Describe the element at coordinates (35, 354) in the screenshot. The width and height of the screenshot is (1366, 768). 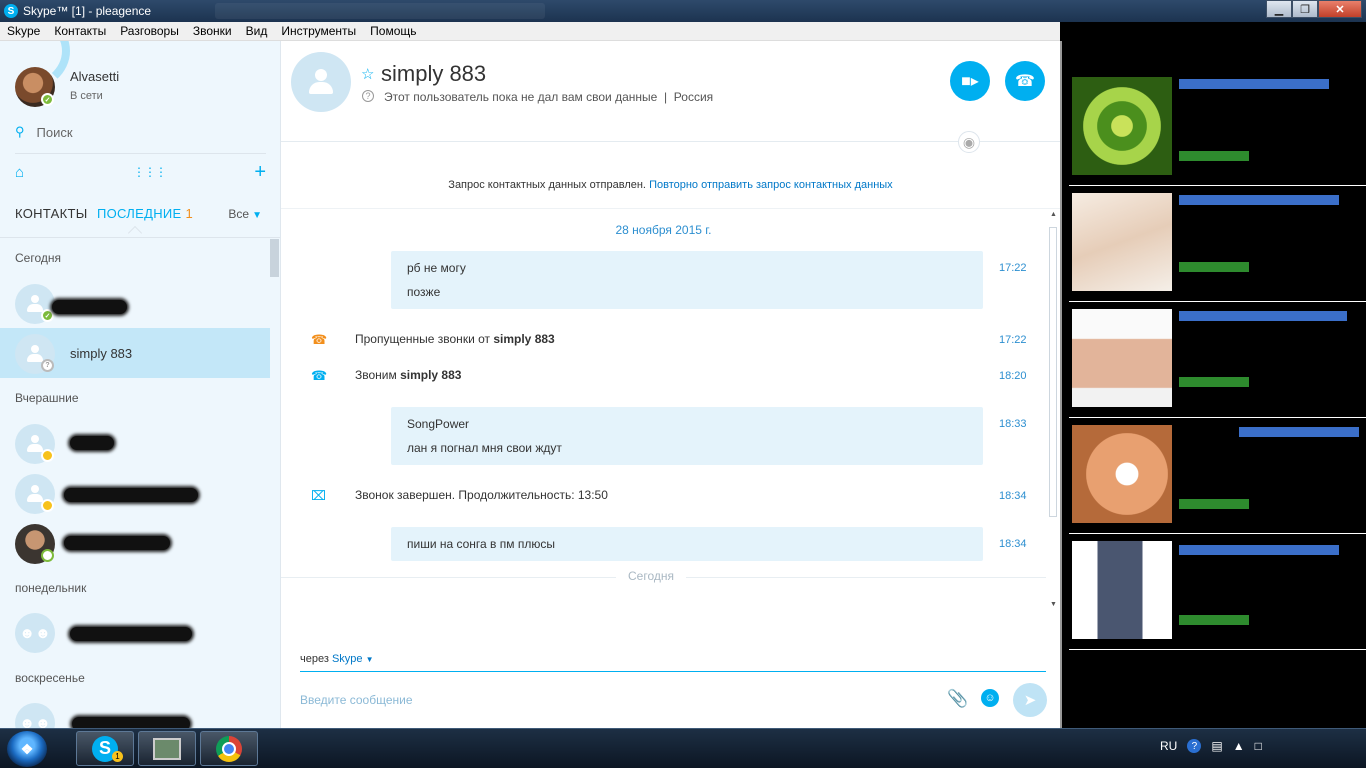
I see `person-icon` at that location.